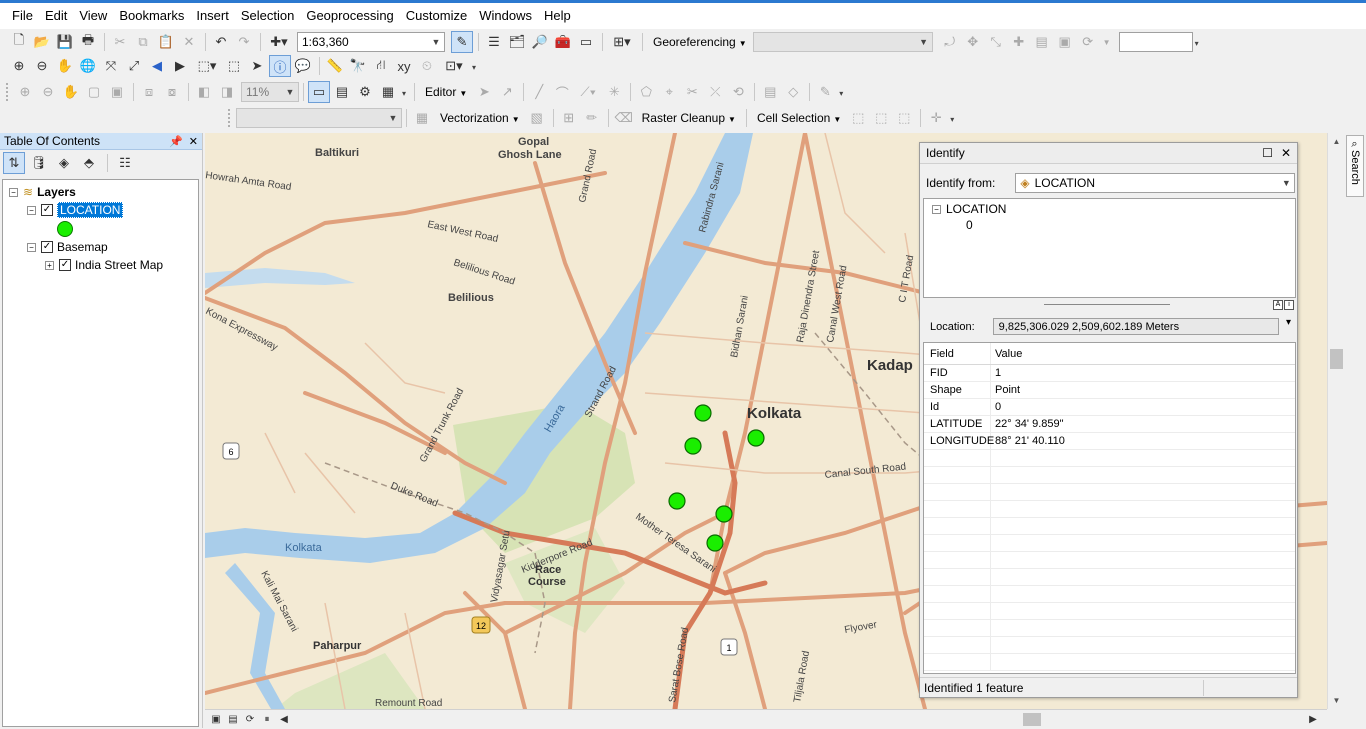 The width and height of the screenshot is (1366, 729). What do you see at coordinates (562, 92) in the screenshot?
I see `endpoint-arc-icon: ⌒` at bounding box center [562, 92].